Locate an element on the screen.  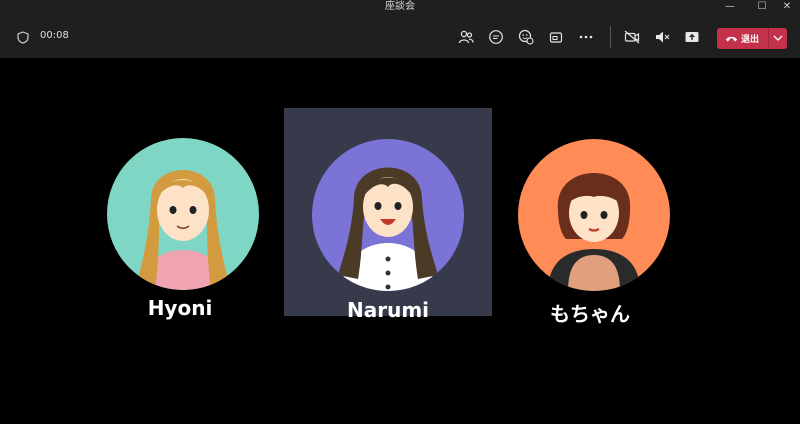
leave-label: 退出 is located at coordinates (750, 40).